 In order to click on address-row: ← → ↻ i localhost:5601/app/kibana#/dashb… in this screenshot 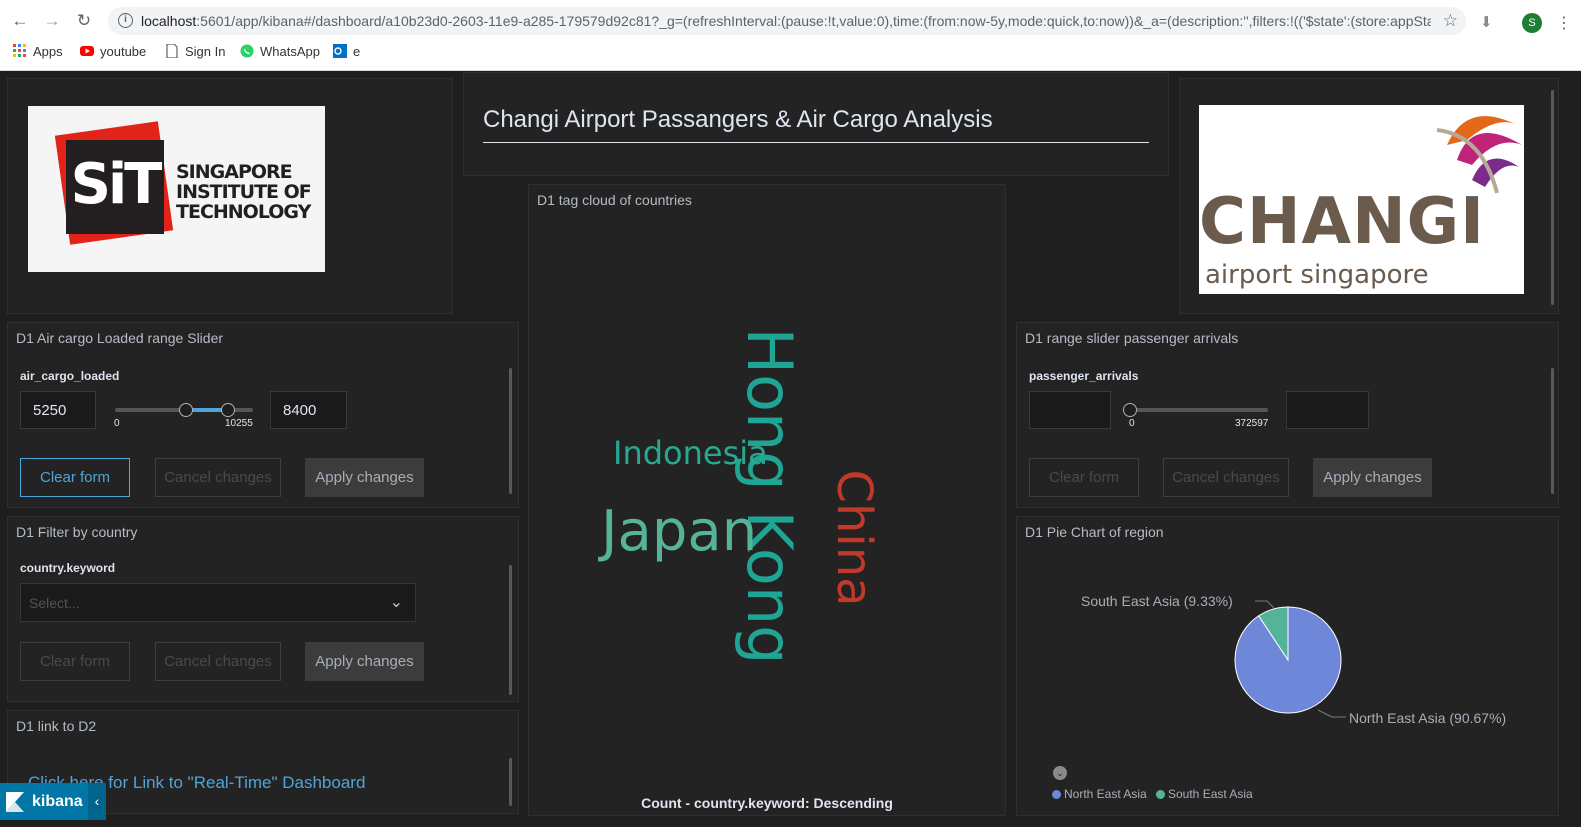, I will do `click(790, 21)`.